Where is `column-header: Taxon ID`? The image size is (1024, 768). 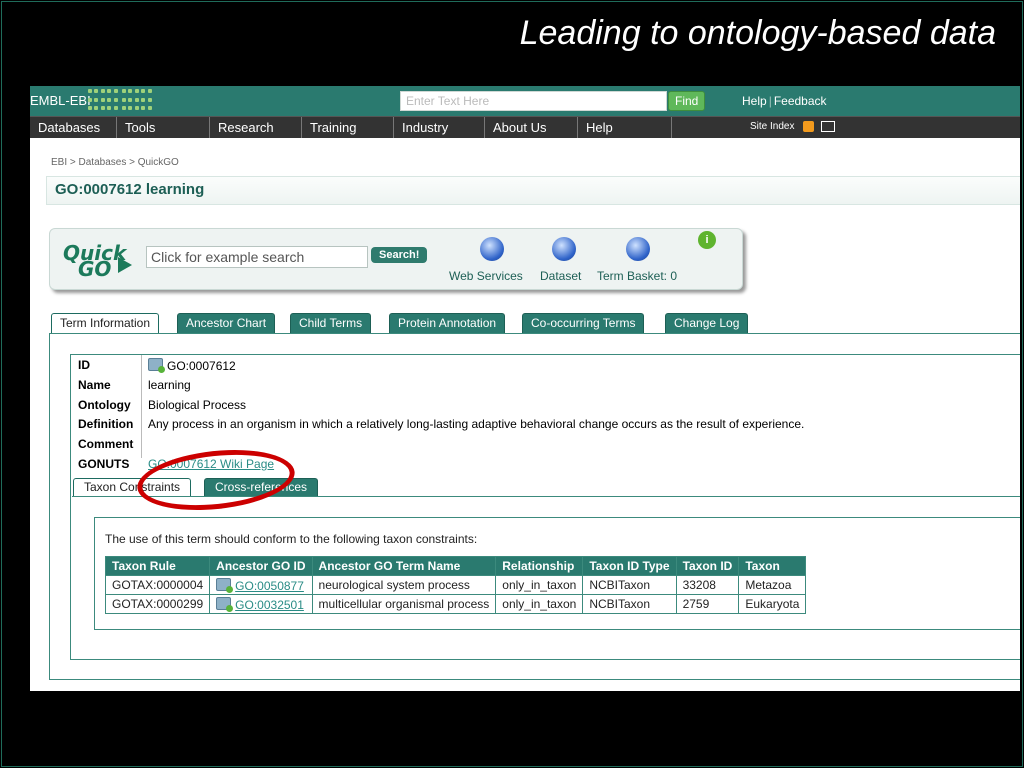
column-header: Taxon ID is located at coordinates (707, 566).